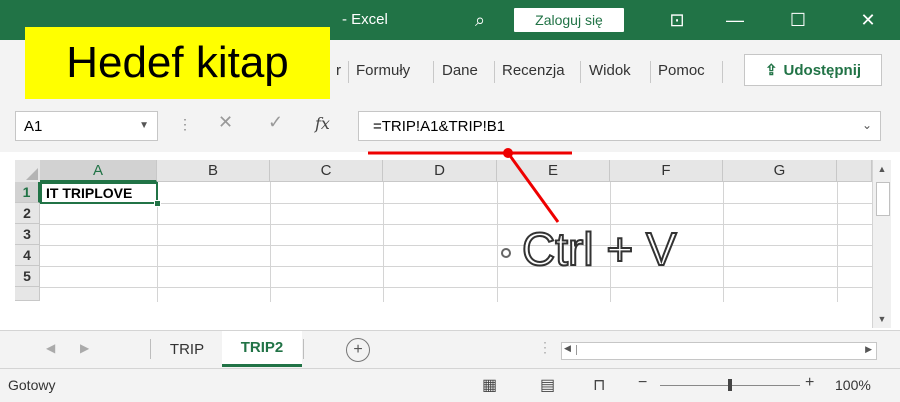  What do you see at coordinates (470, 185) in the screenshot?
I see `annotation-pointer` at bounding box center [470, 185].